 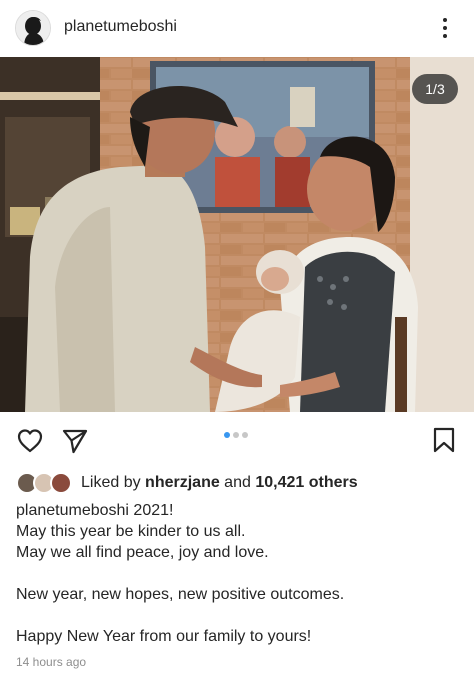 I want to click on caption-first-text: 2021!, so click(x=151, y=510).